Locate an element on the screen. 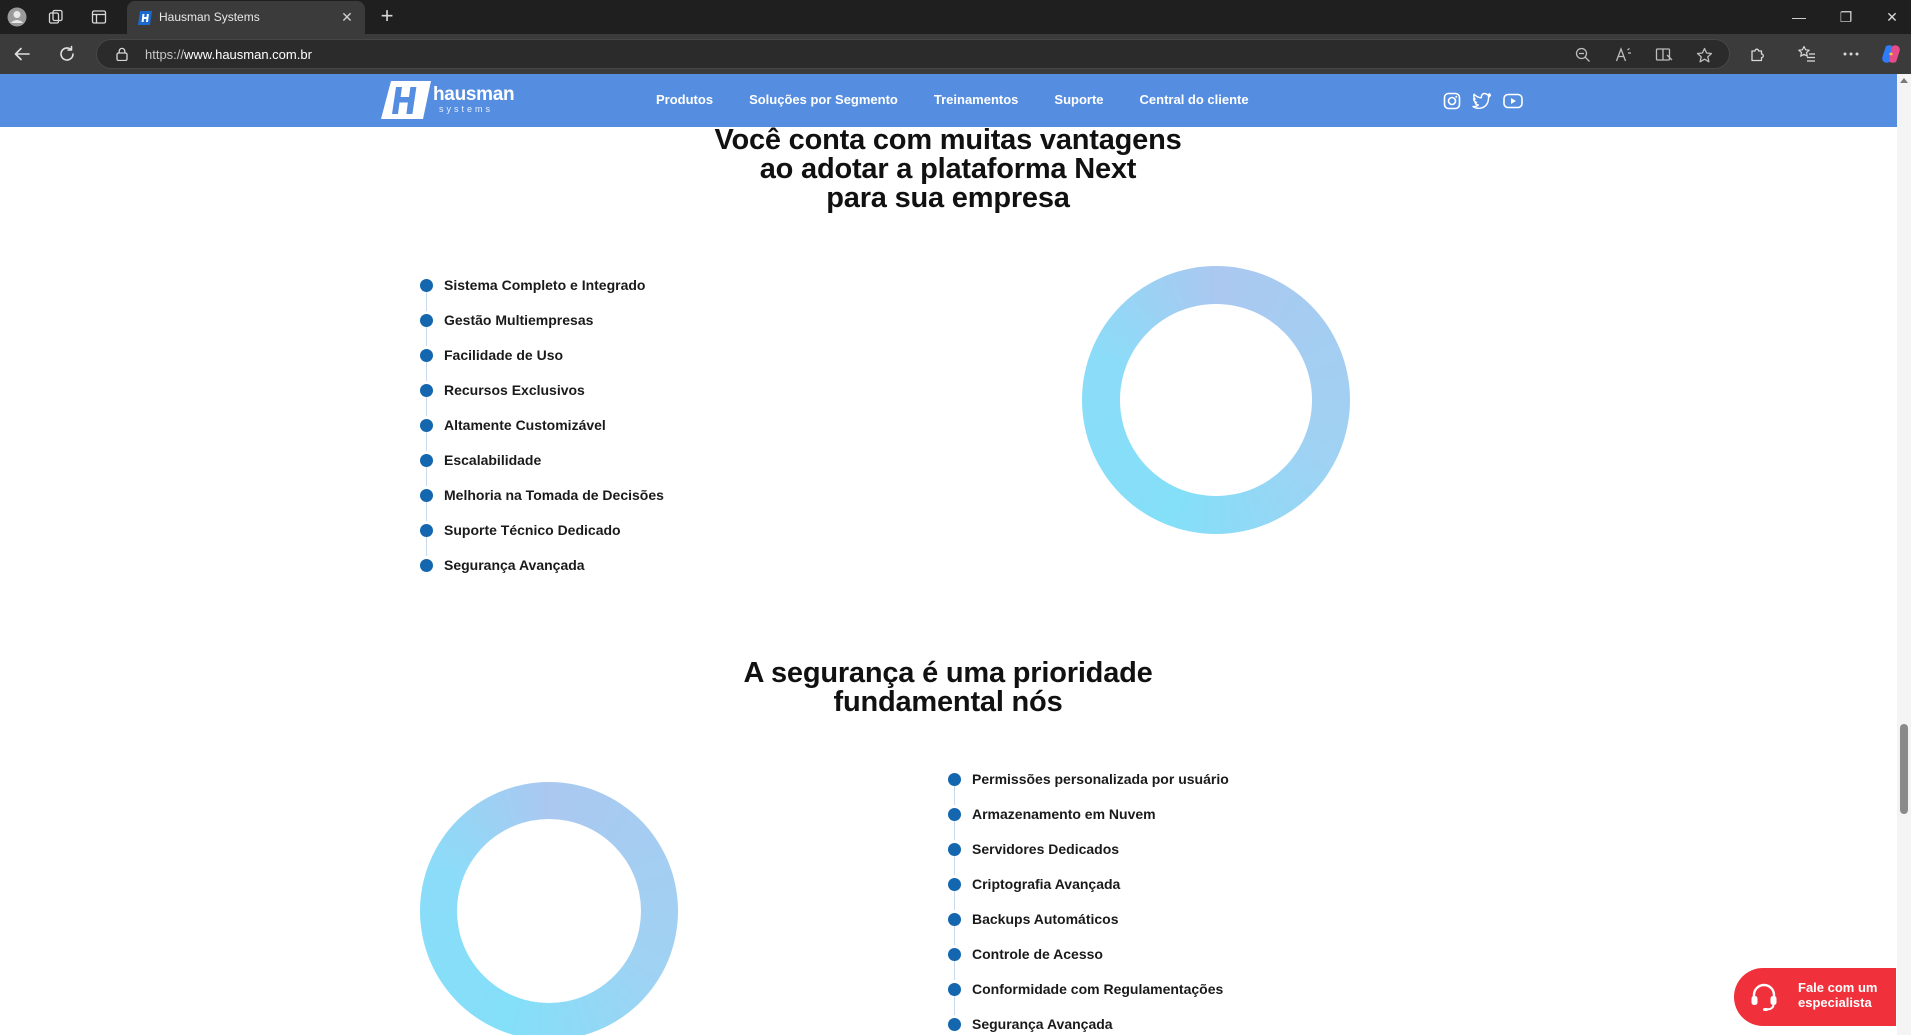  twitter-icon is located at coordinates (1482, 101).